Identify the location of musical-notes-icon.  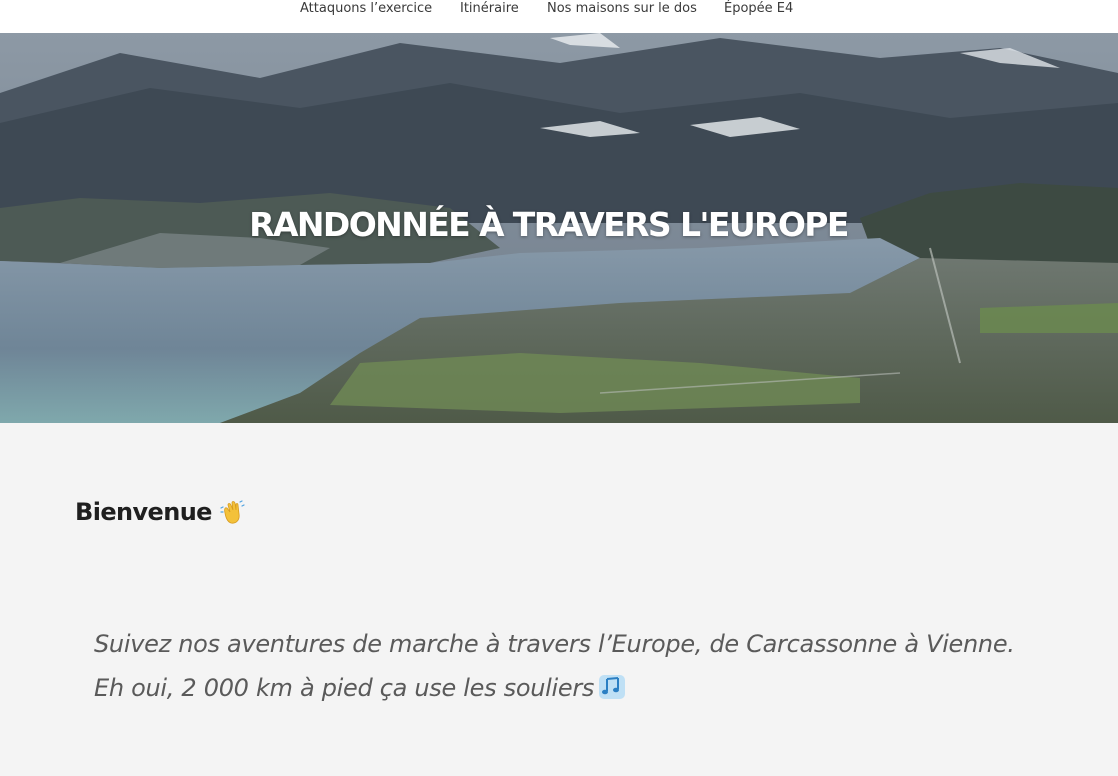
(612, 684).